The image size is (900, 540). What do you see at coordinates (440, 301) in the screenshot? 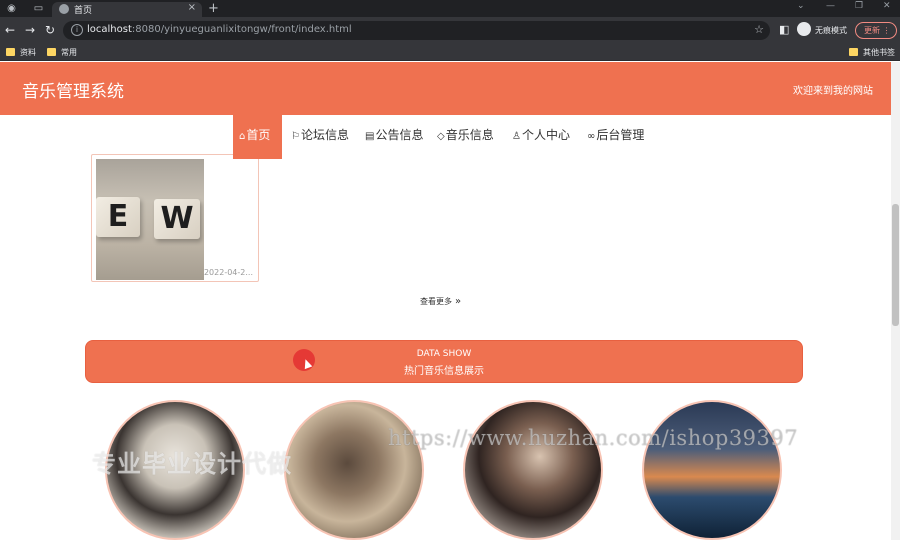
I see `view-more-link: 查看更多»` at bounding box center [440, 301].